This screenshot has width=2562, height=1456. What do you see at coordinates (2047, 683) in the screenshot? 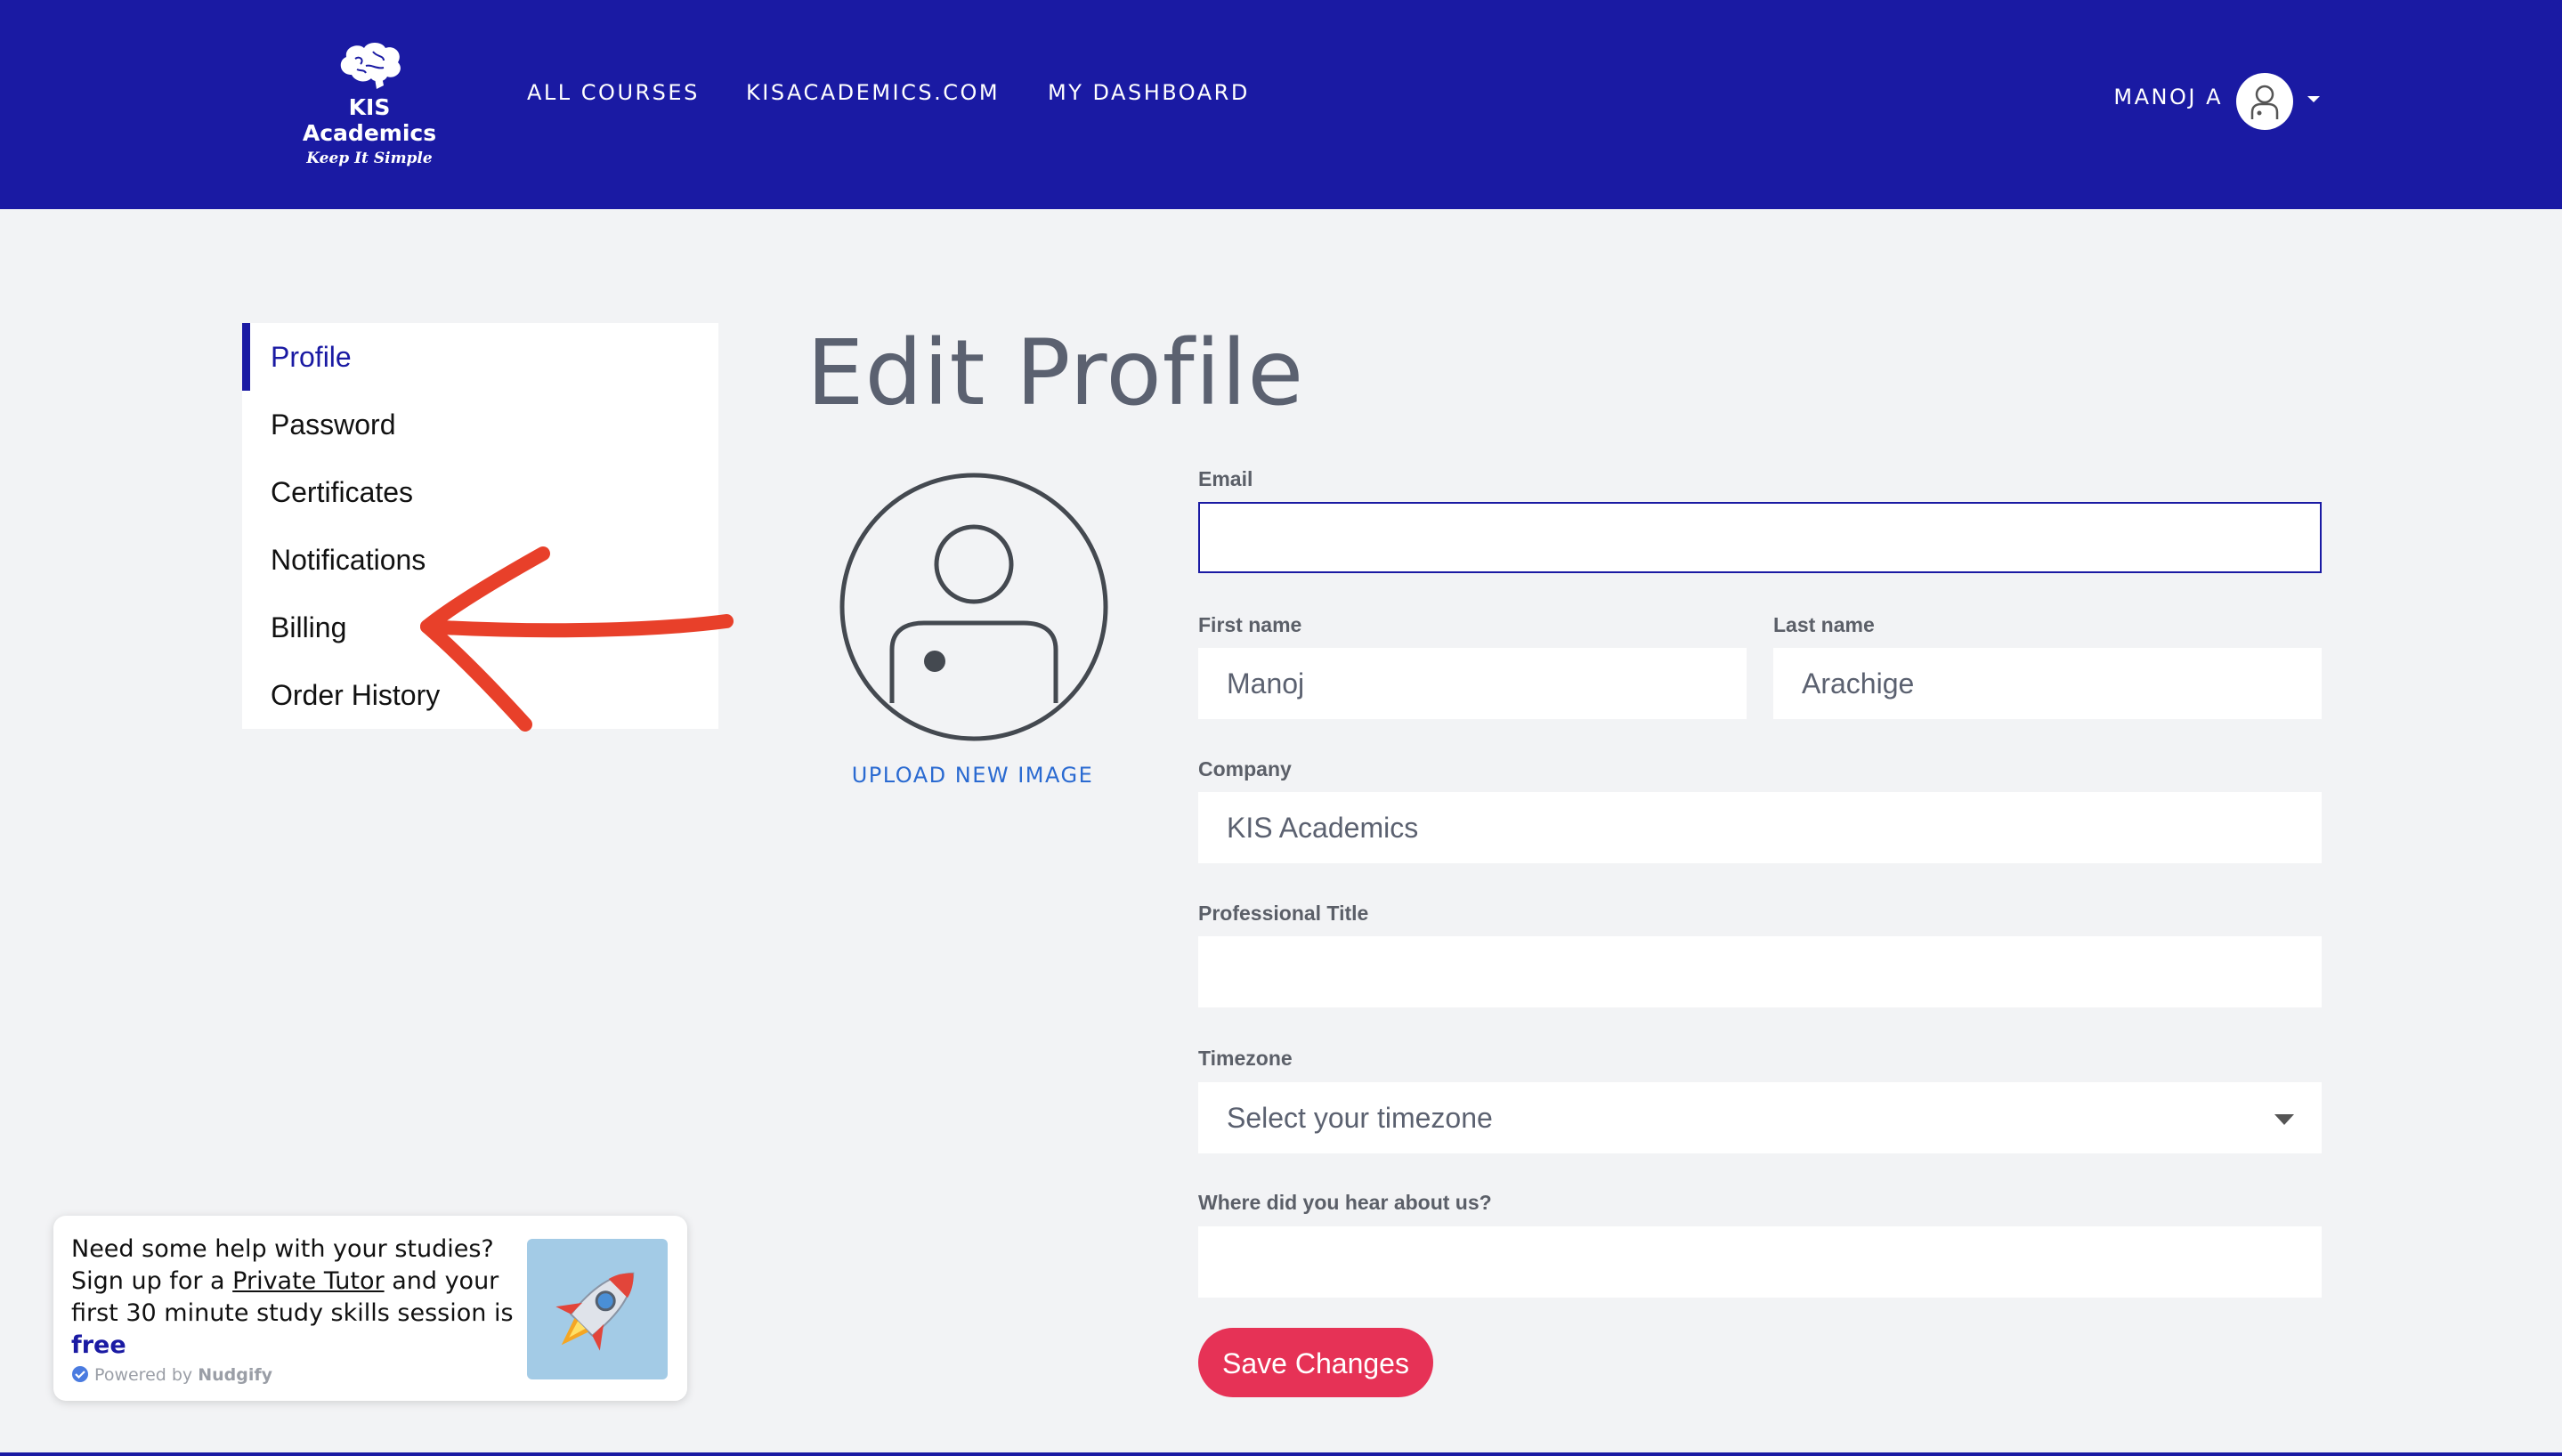
I see `last-name-field: Arachige` at bounding box center [2047, 683].